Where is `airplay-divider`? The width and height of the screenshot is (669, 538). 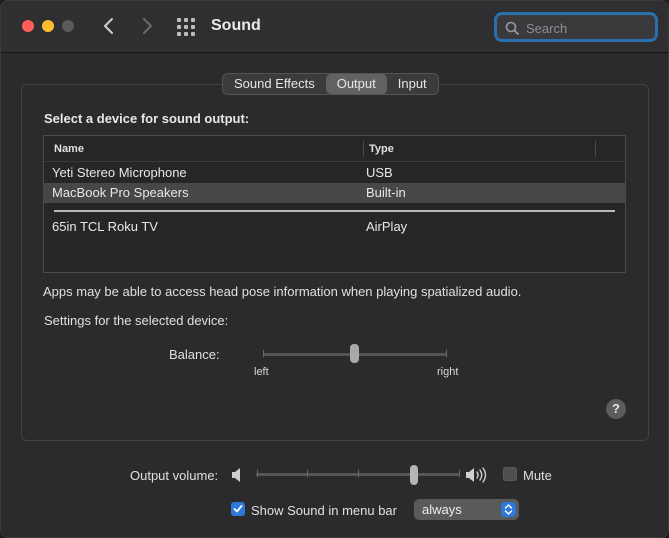 airplay-divider is located at coordinates (334, 211).